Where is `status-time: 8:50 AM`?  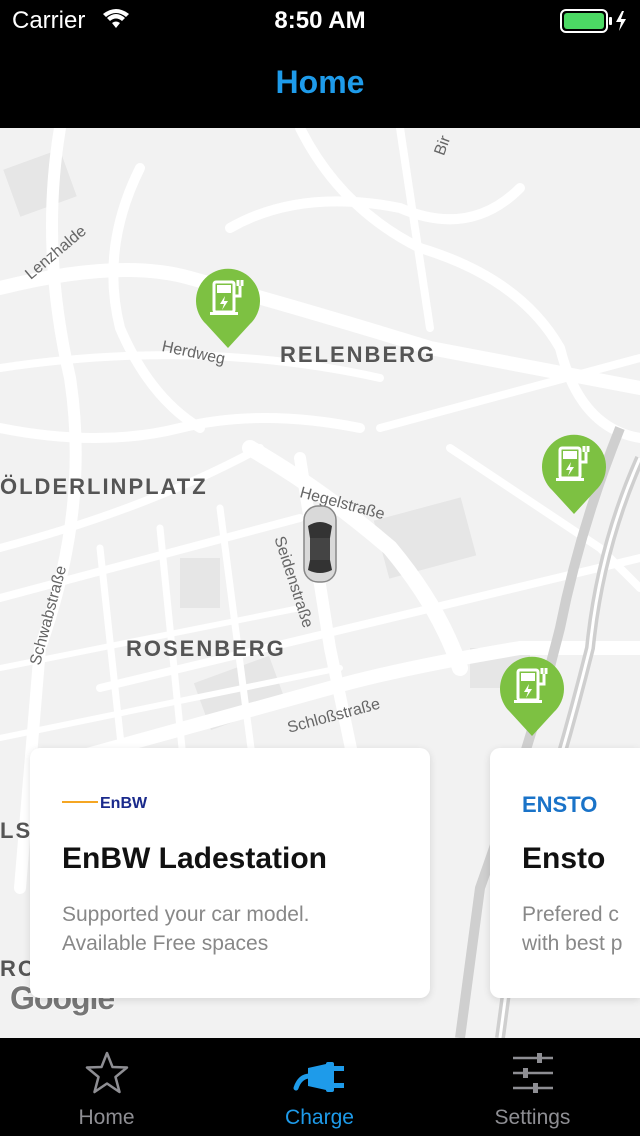
status-time: 8:50 AM is located at coordinates (320, 20).